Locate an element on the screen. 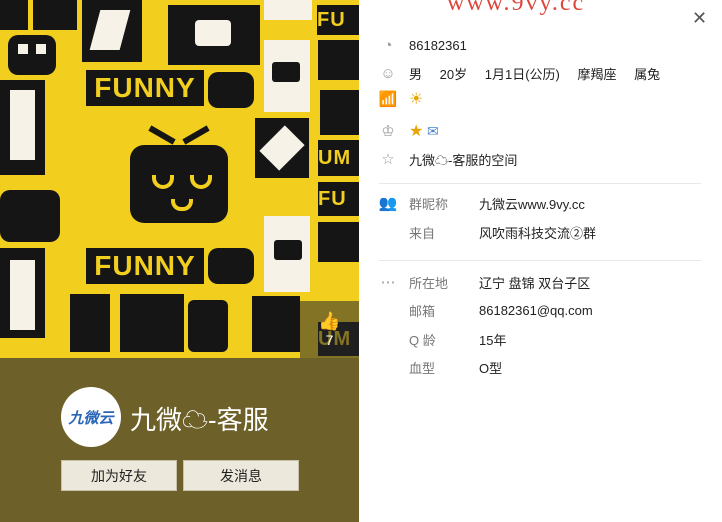 The image size is (722, 522). group-nick-row: 👥 群昵称 九微云www.9vy.cc is located at coordinates (540, 203).